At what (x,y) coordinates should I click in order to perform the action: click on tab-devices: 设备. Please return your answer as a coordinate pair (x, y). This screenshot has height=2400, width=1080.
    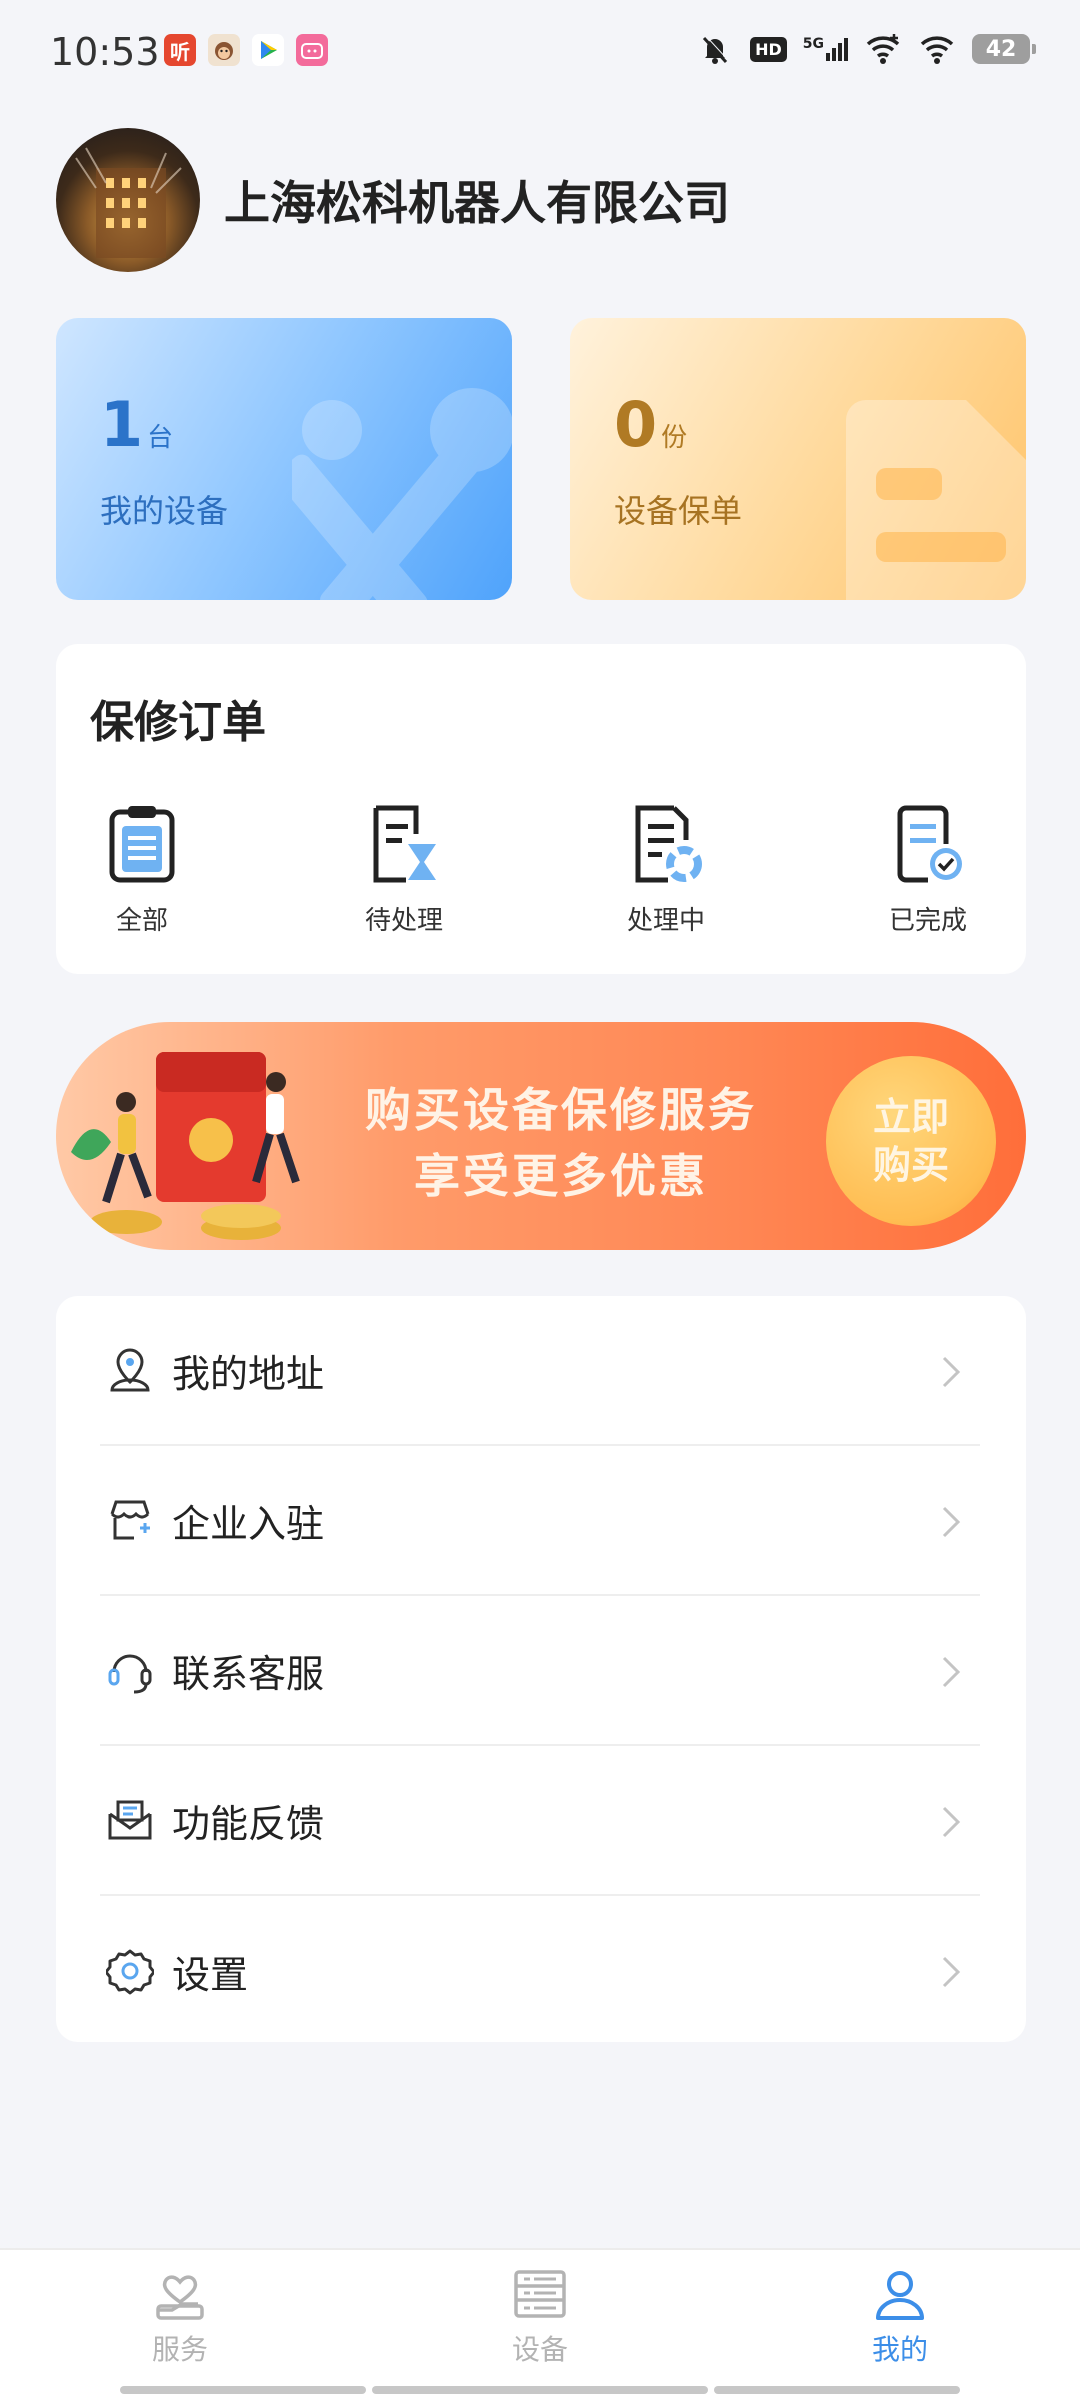
    Looking at the image, I should click on (540, 2317).